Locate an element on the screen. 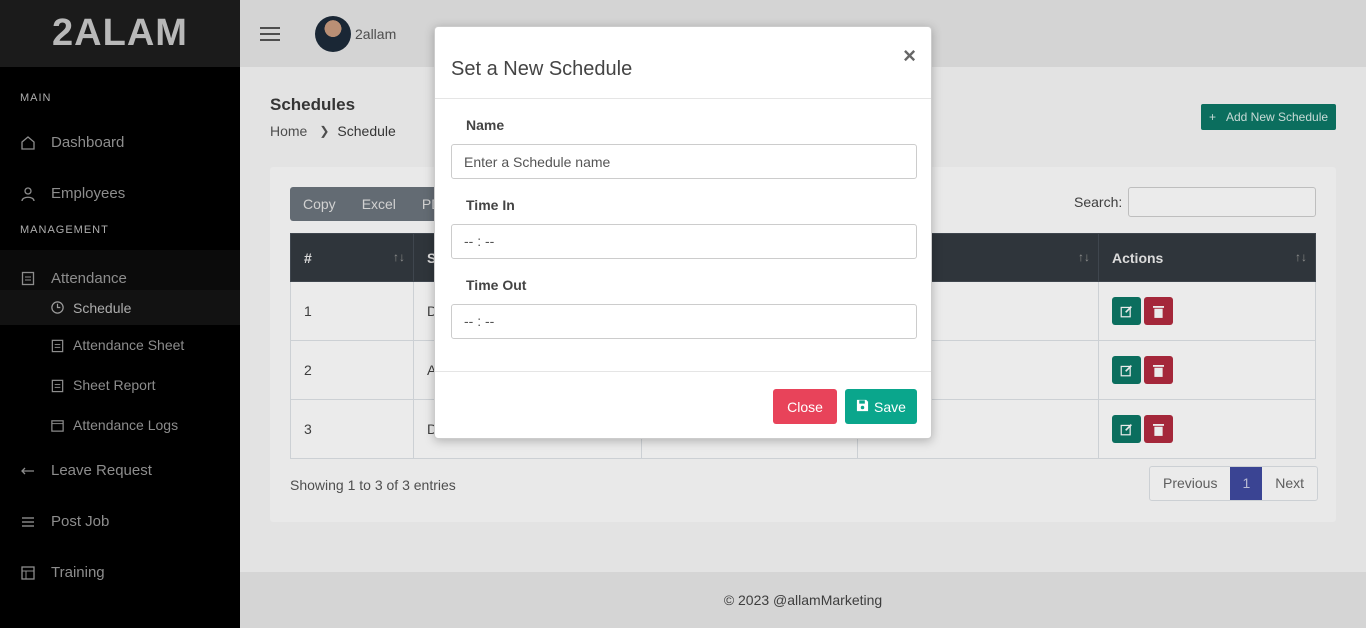 The height and width of the screenshot is (628, 1366). name-label: Name is located at coordinates (485, 125).